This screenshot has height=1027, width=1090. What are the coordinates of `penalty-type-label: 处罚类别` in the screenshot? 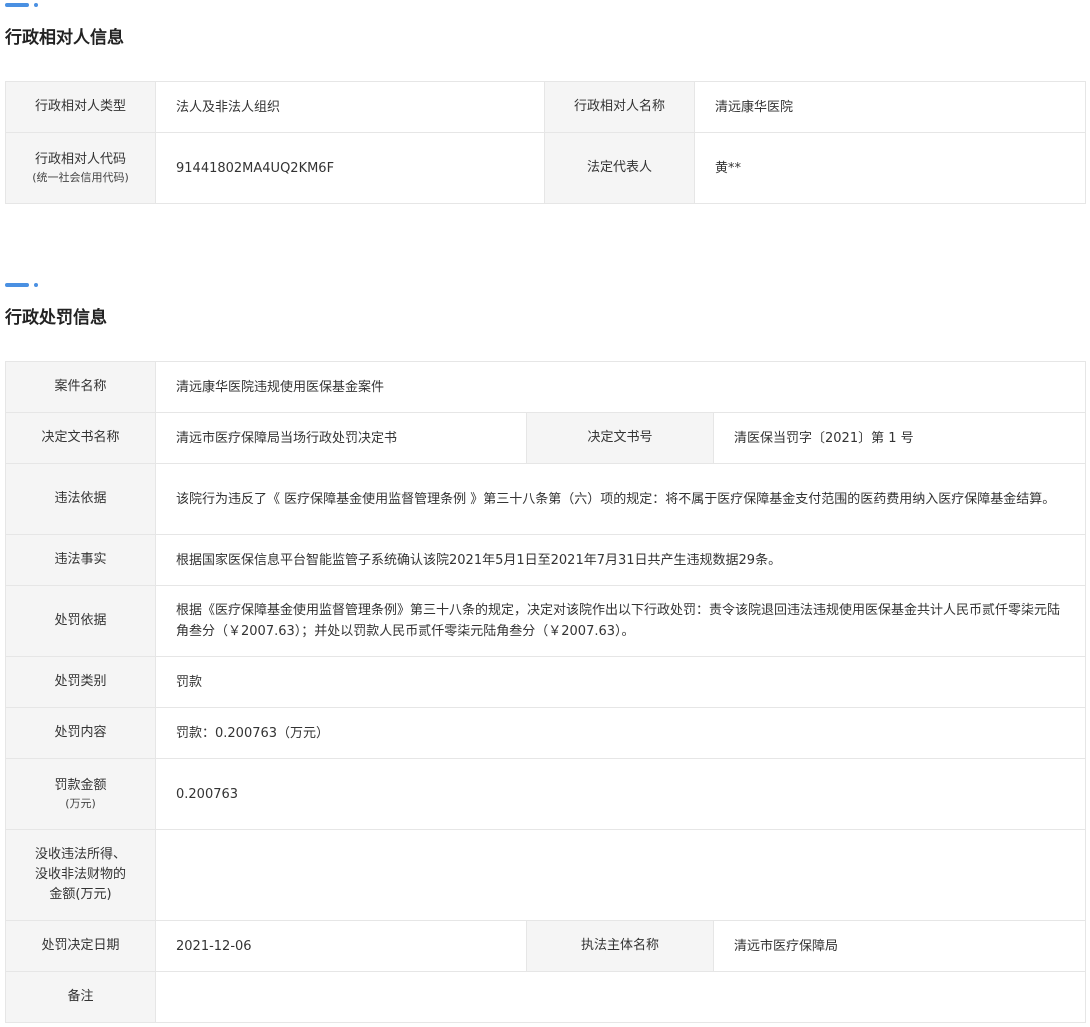 It's located at (80, 682).